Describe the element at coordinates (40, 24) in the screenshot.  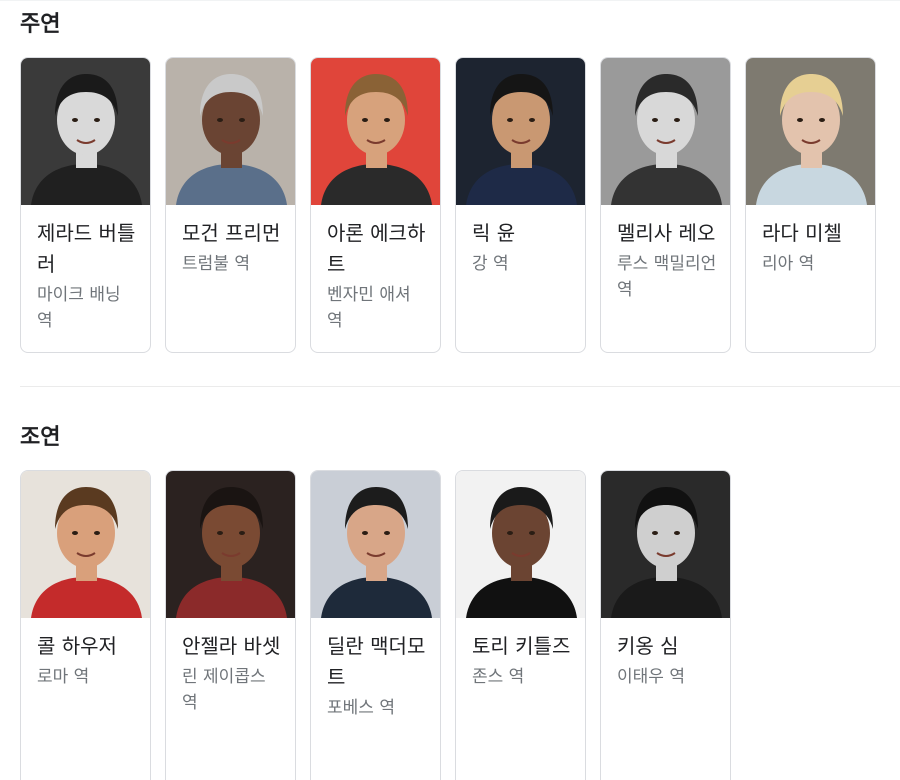
I see `main-cast-title: 주연` at that location.